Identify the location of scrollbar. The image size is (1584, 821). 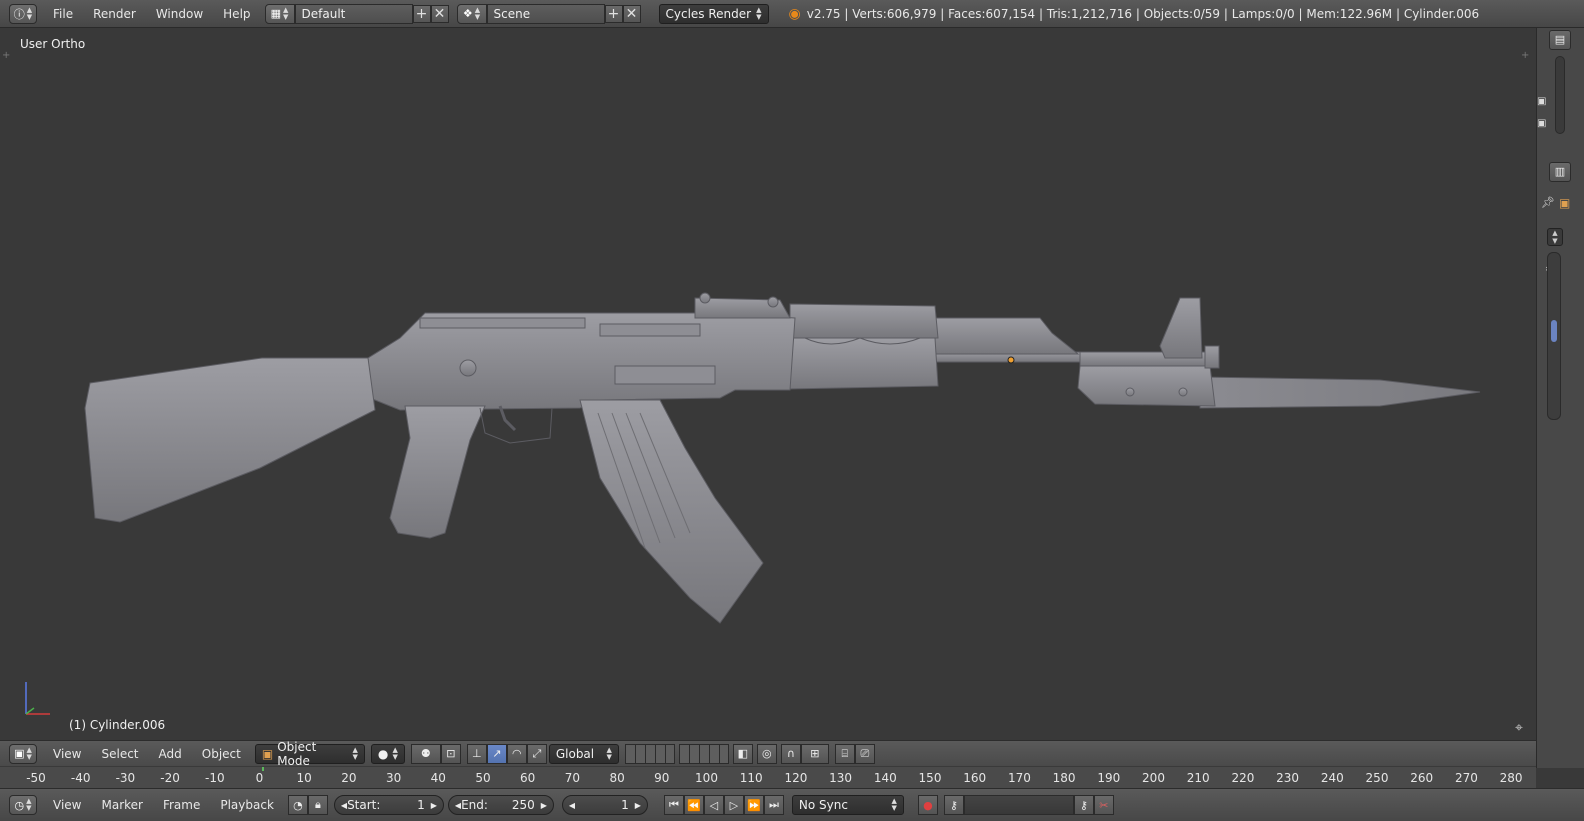
(1560, 95).